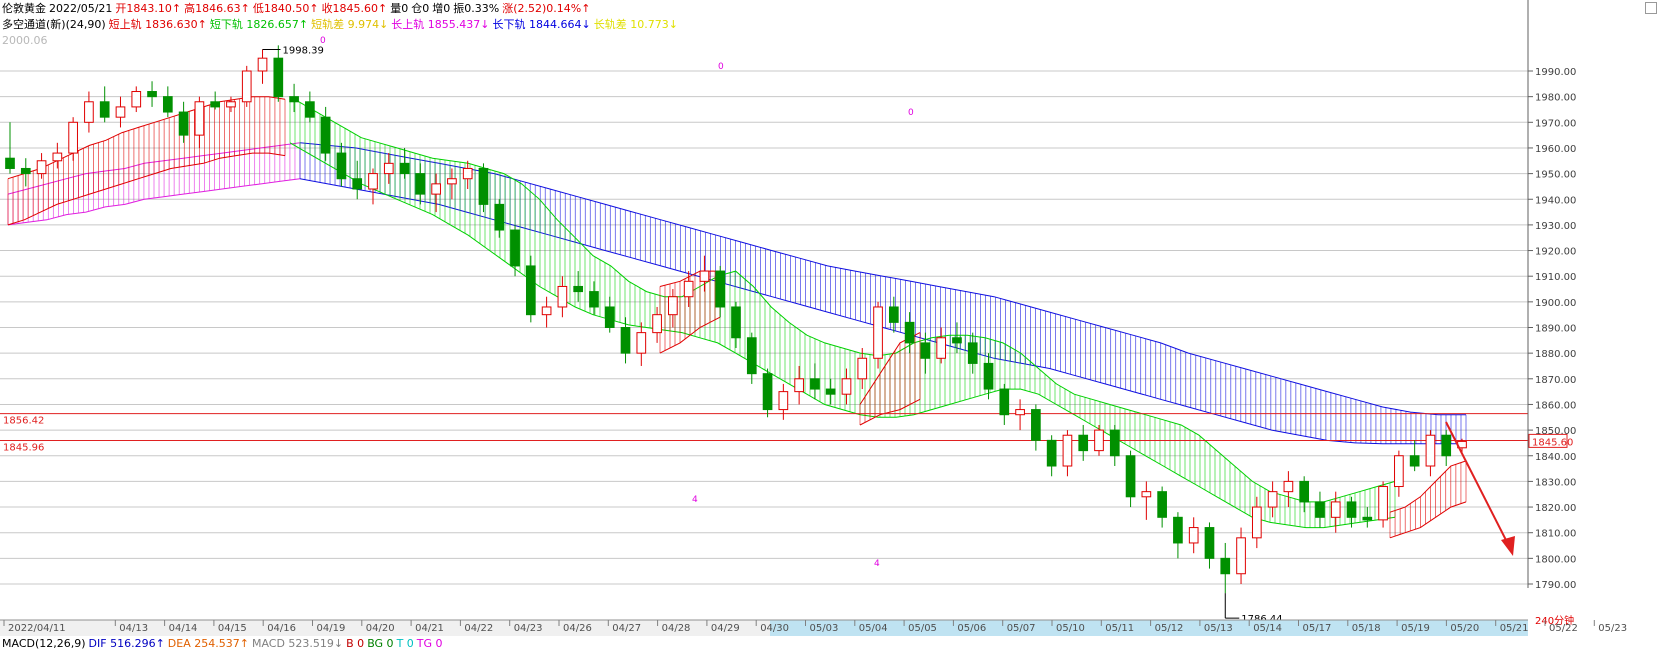  What do you see at coordinates (725, 628) in the screenshot?
I see `date-label: 04/29` at bounding box center [725, 628].